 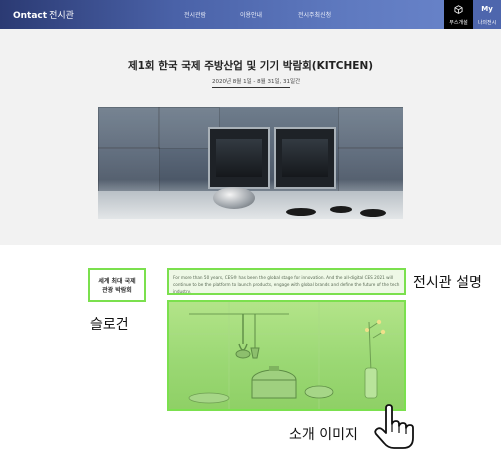 I want to click on logo-sub: 전시관, so click(x=61, y=16).